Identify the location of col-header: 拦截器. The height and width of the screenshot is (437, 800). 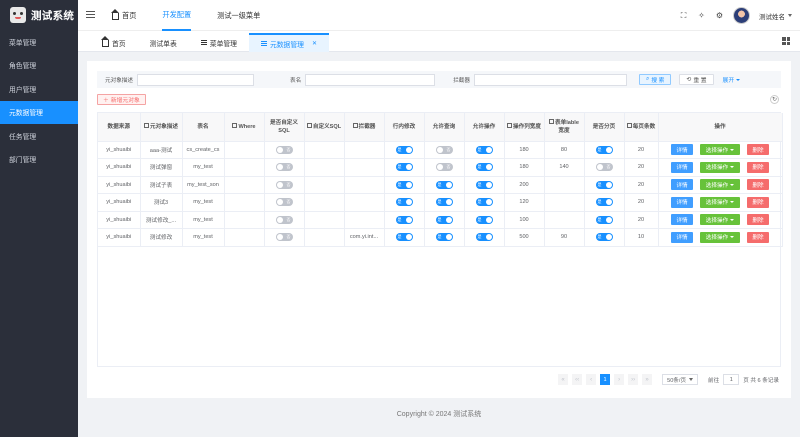
(364, 127).